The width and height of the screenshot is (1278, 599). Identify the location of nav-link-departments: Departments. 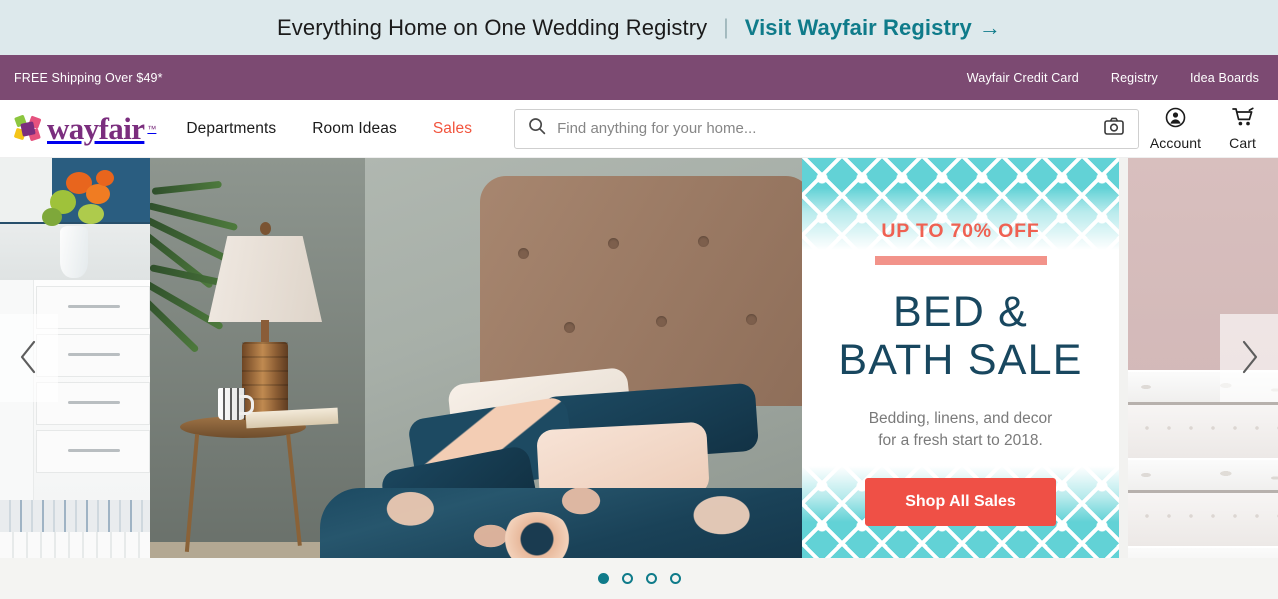
(231, 129).